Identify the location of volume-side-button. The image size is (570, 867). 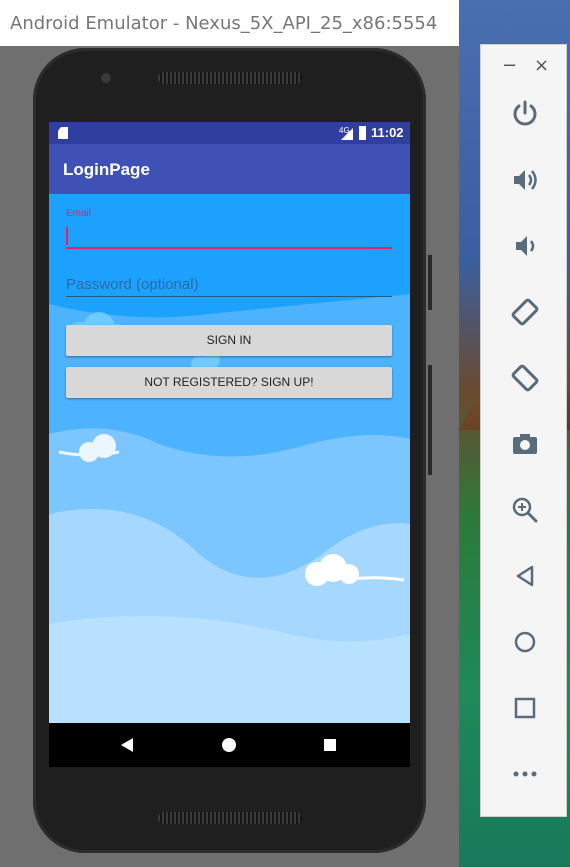
(430, 420).